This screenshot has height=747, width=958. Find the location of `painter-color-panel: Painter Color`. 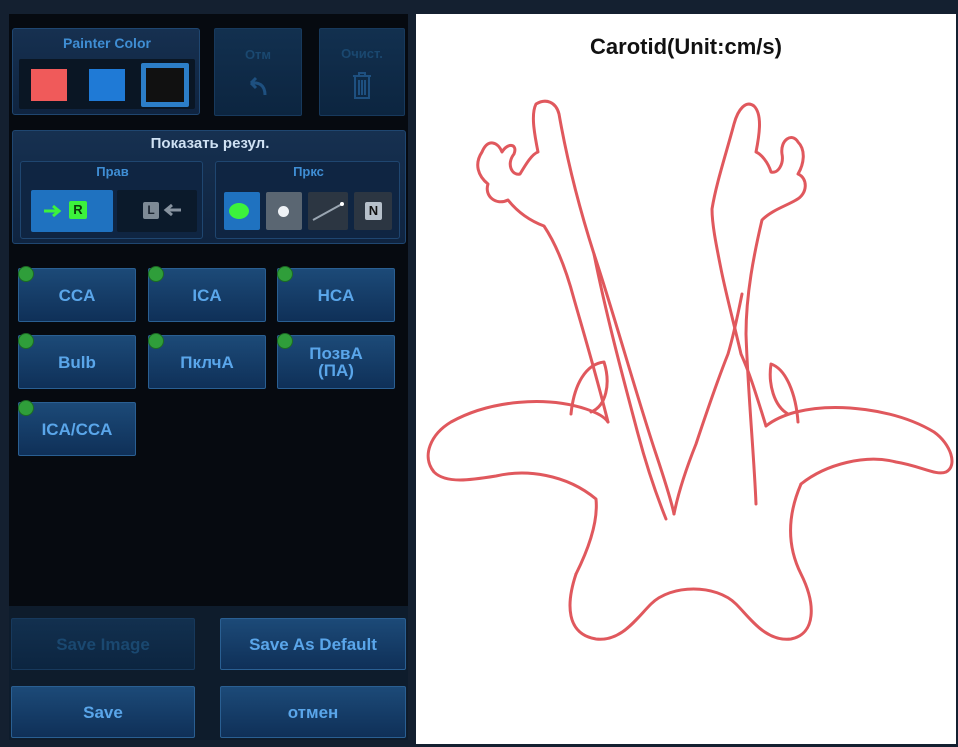

painter-color-panel: Painter Color is located at coordinates (106, 71).